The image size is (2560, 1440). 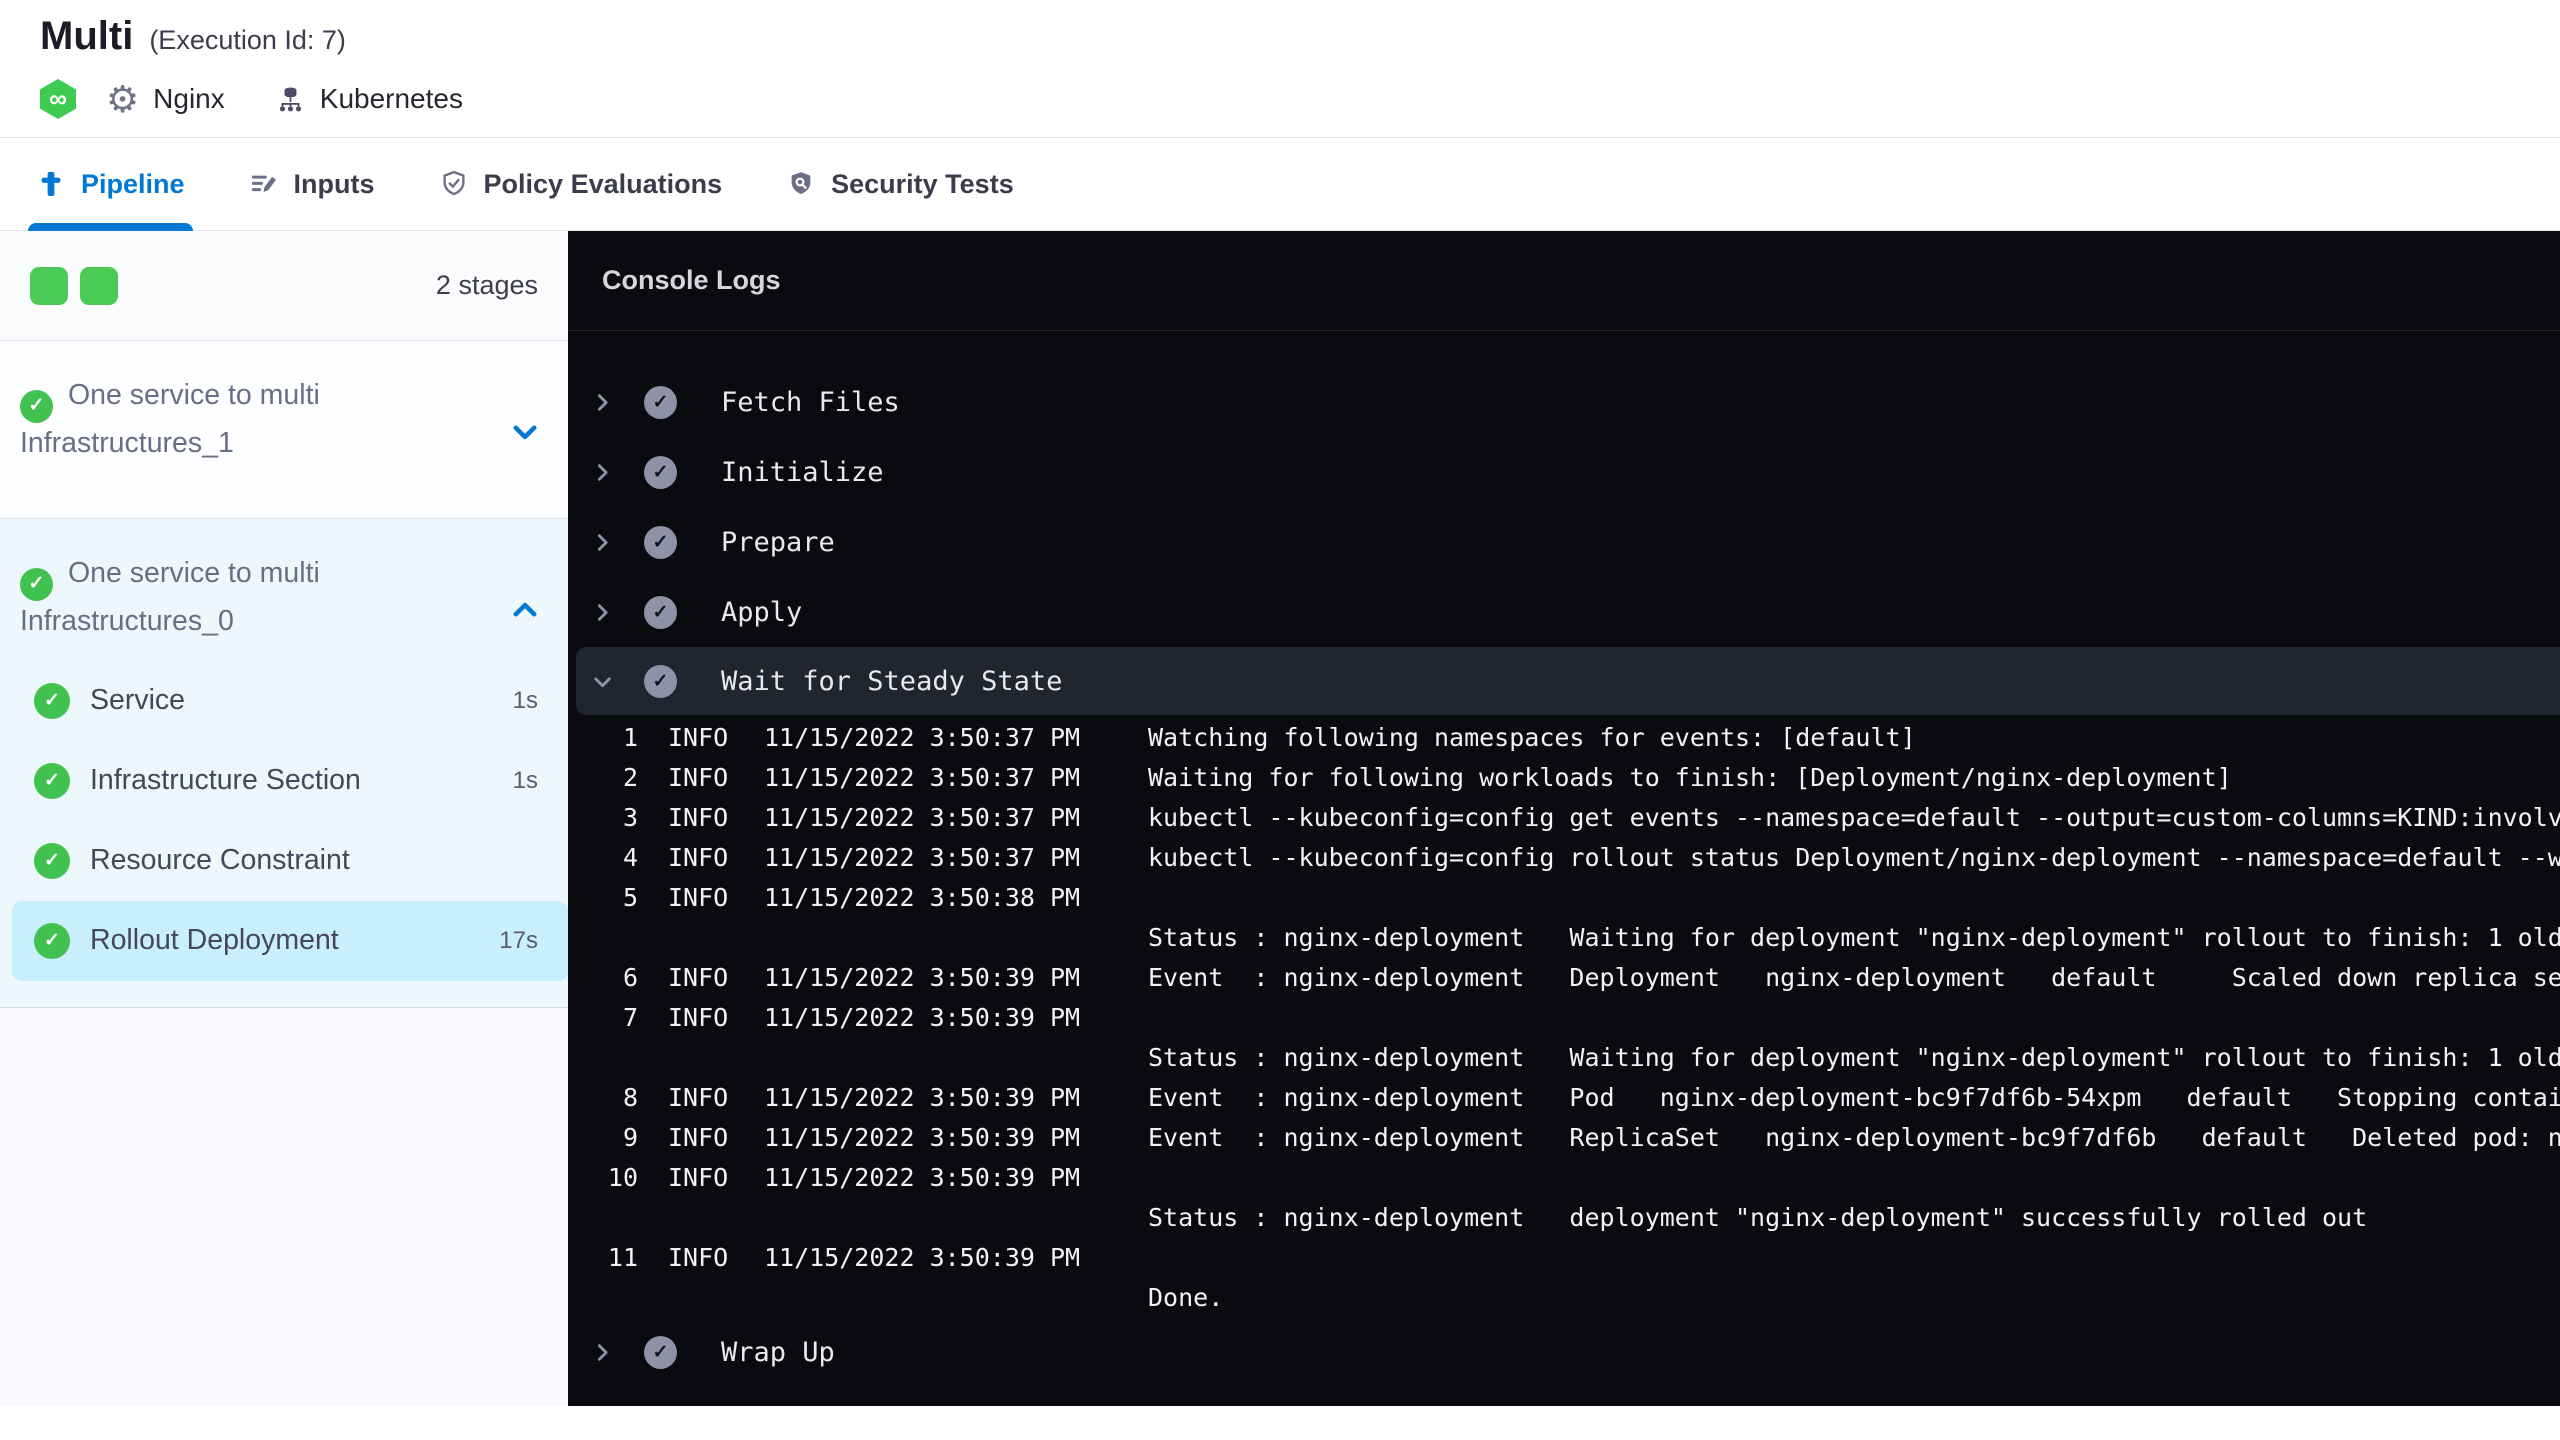 I want to click on step-label: Infrastructure Section, so click(x=225, y=780).